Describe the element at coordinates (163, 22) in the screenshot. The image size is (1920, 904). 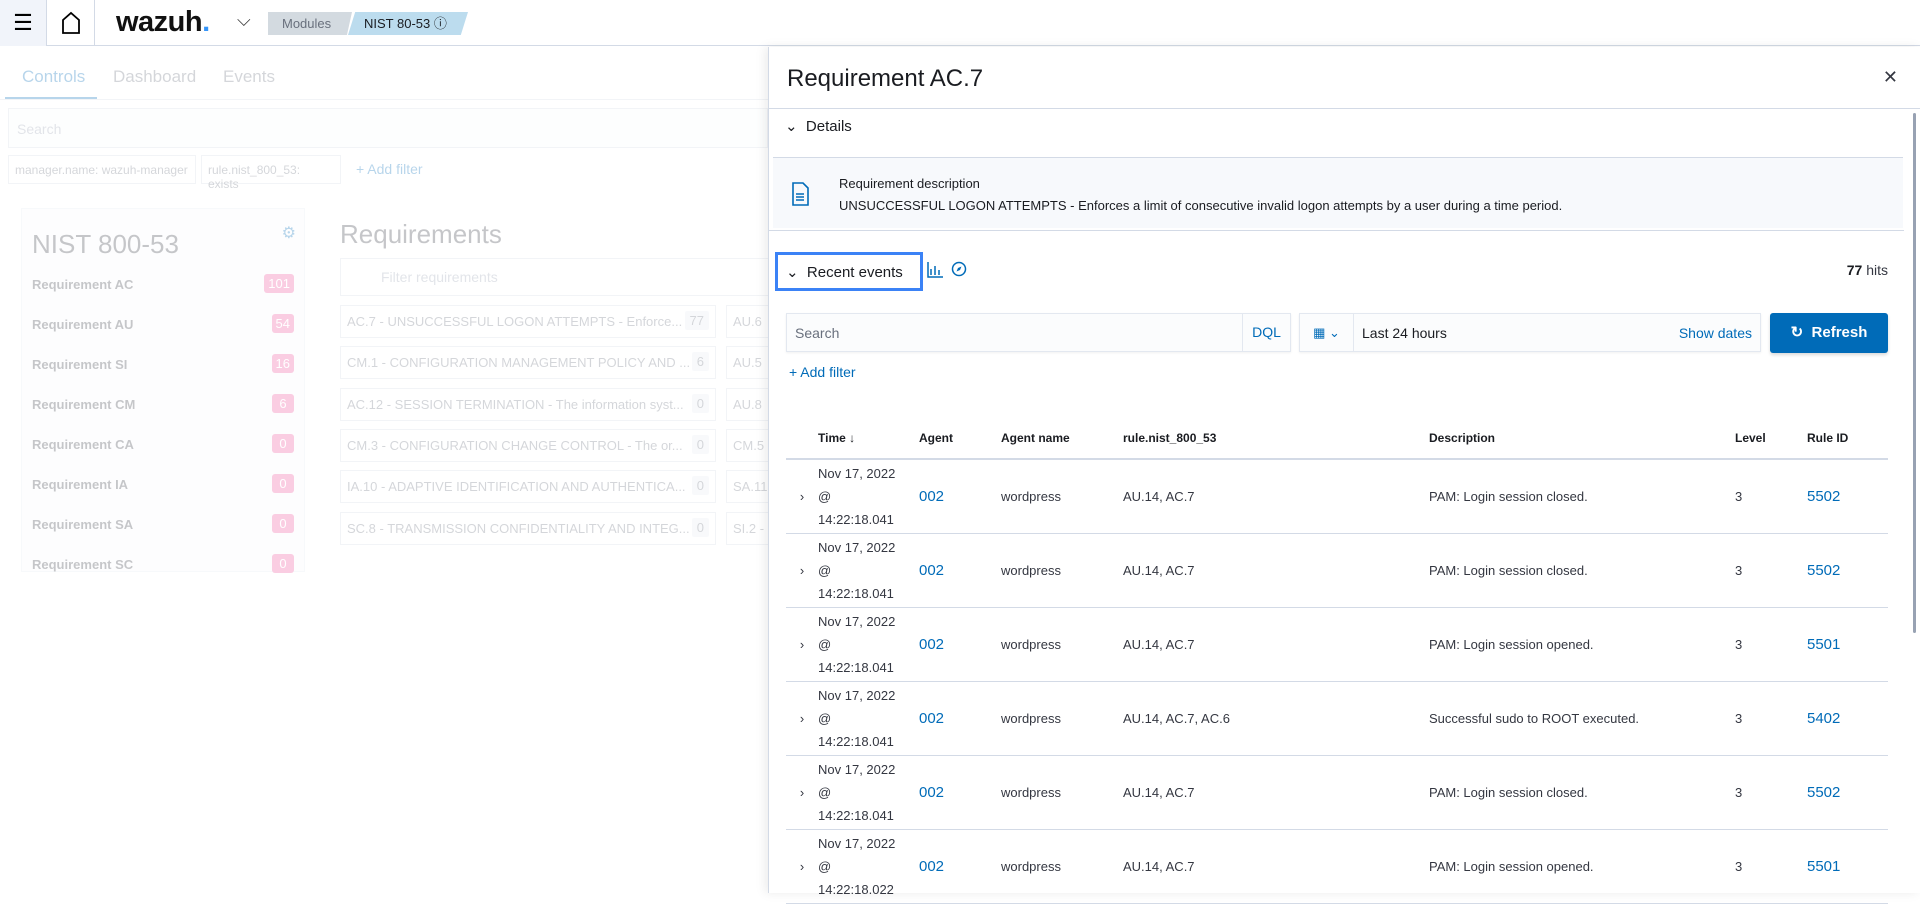
I see `wazuh-logo: wazuh.` at that location.